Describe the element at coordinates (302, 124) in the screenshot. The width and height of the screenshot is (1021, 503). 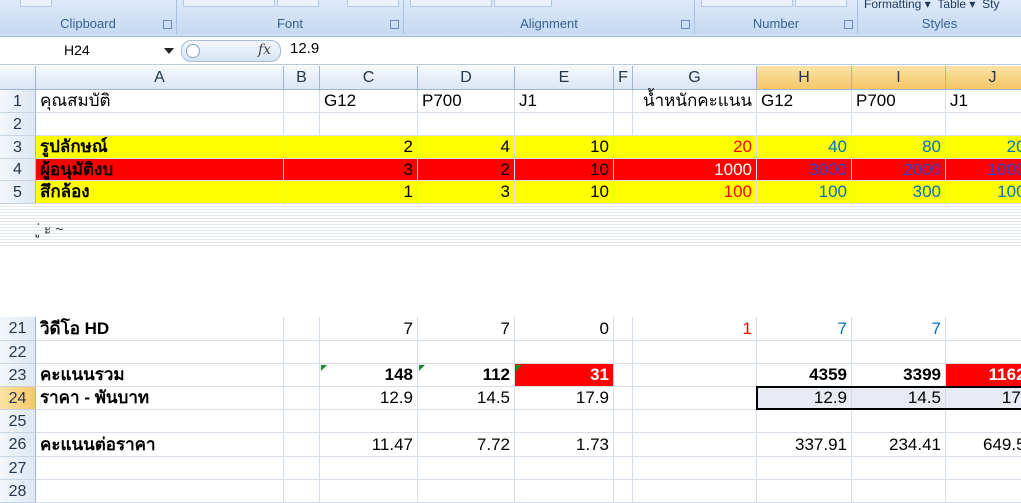
I see `cell-b2` at that location.